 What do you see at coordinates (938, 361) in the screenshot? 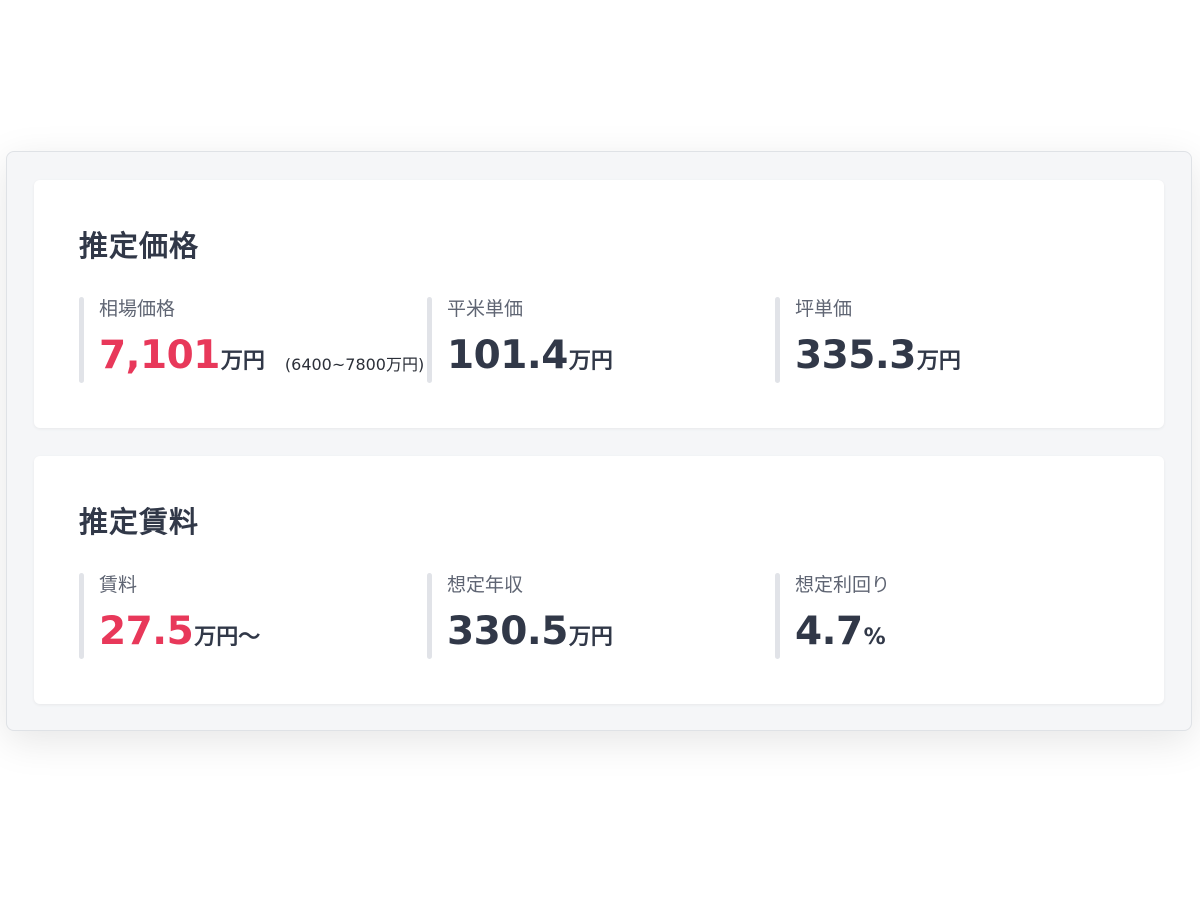
I see `price-per-tsubo-unit: 万円` at bounding box center [938, 361].